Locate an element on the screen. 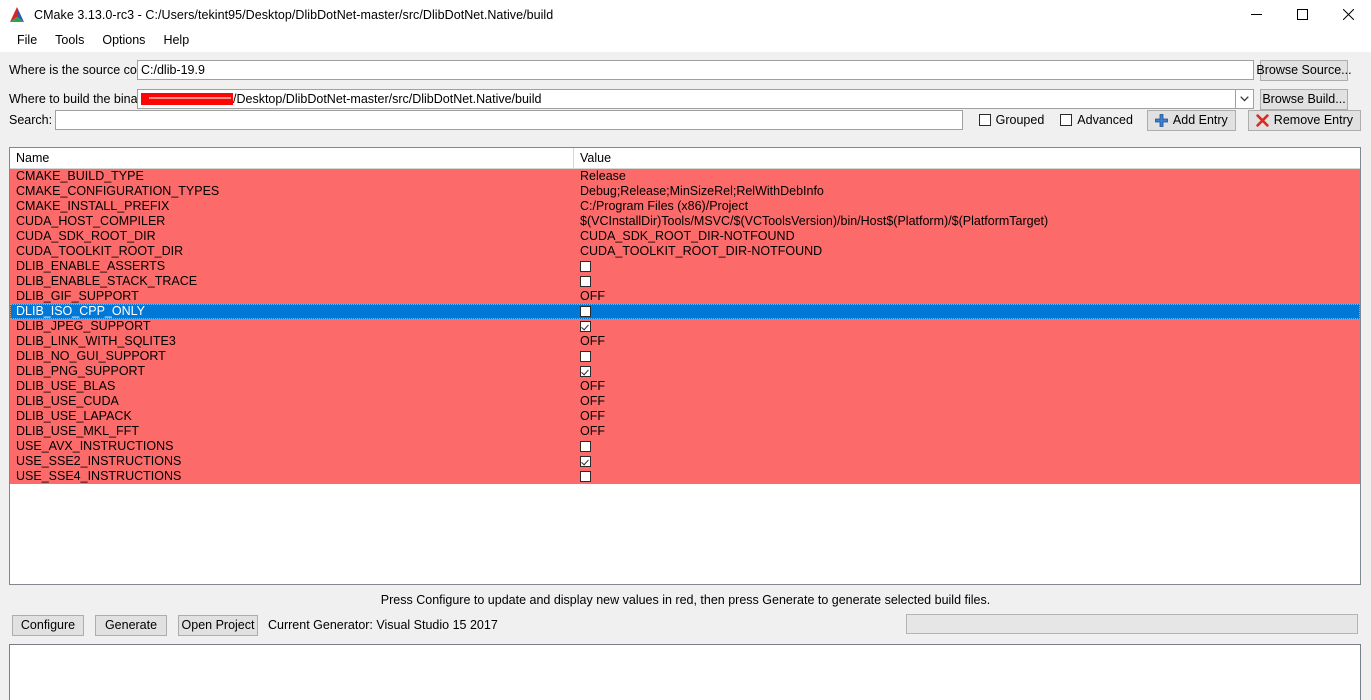  cache-entry-name: DLIB_LINK_WITH_SQLITE3 is located at coordinates (96, 341).